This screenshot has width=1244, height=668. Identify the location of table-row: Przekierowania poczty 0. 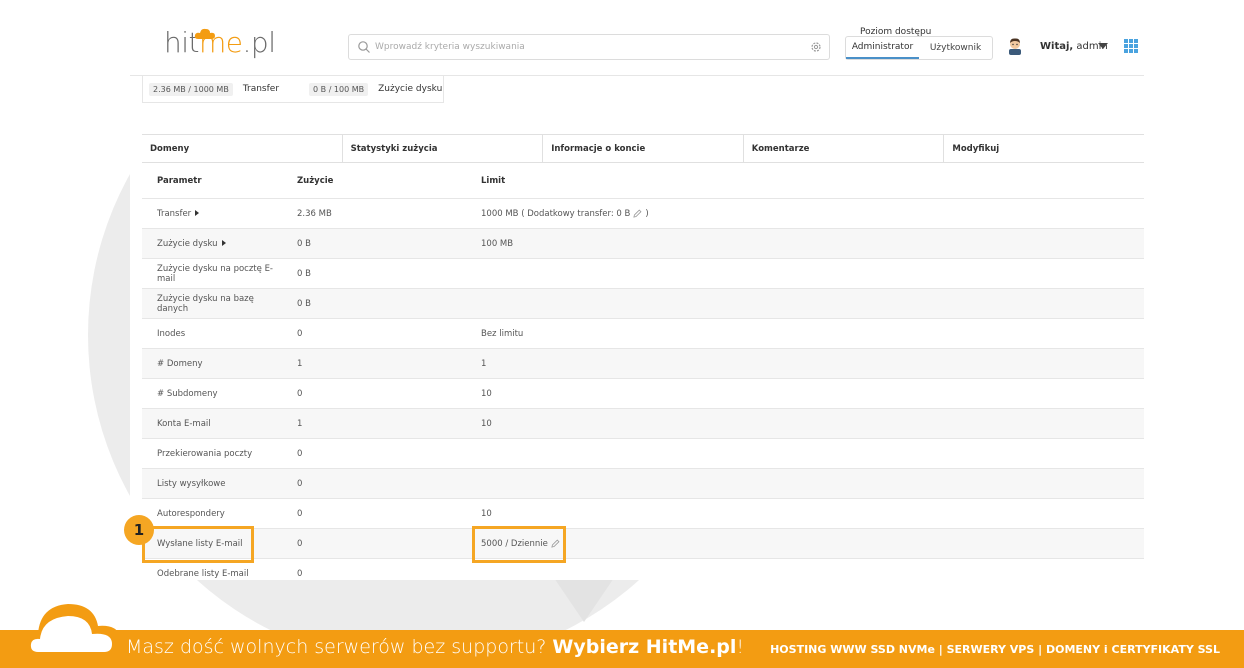
(643, 454).